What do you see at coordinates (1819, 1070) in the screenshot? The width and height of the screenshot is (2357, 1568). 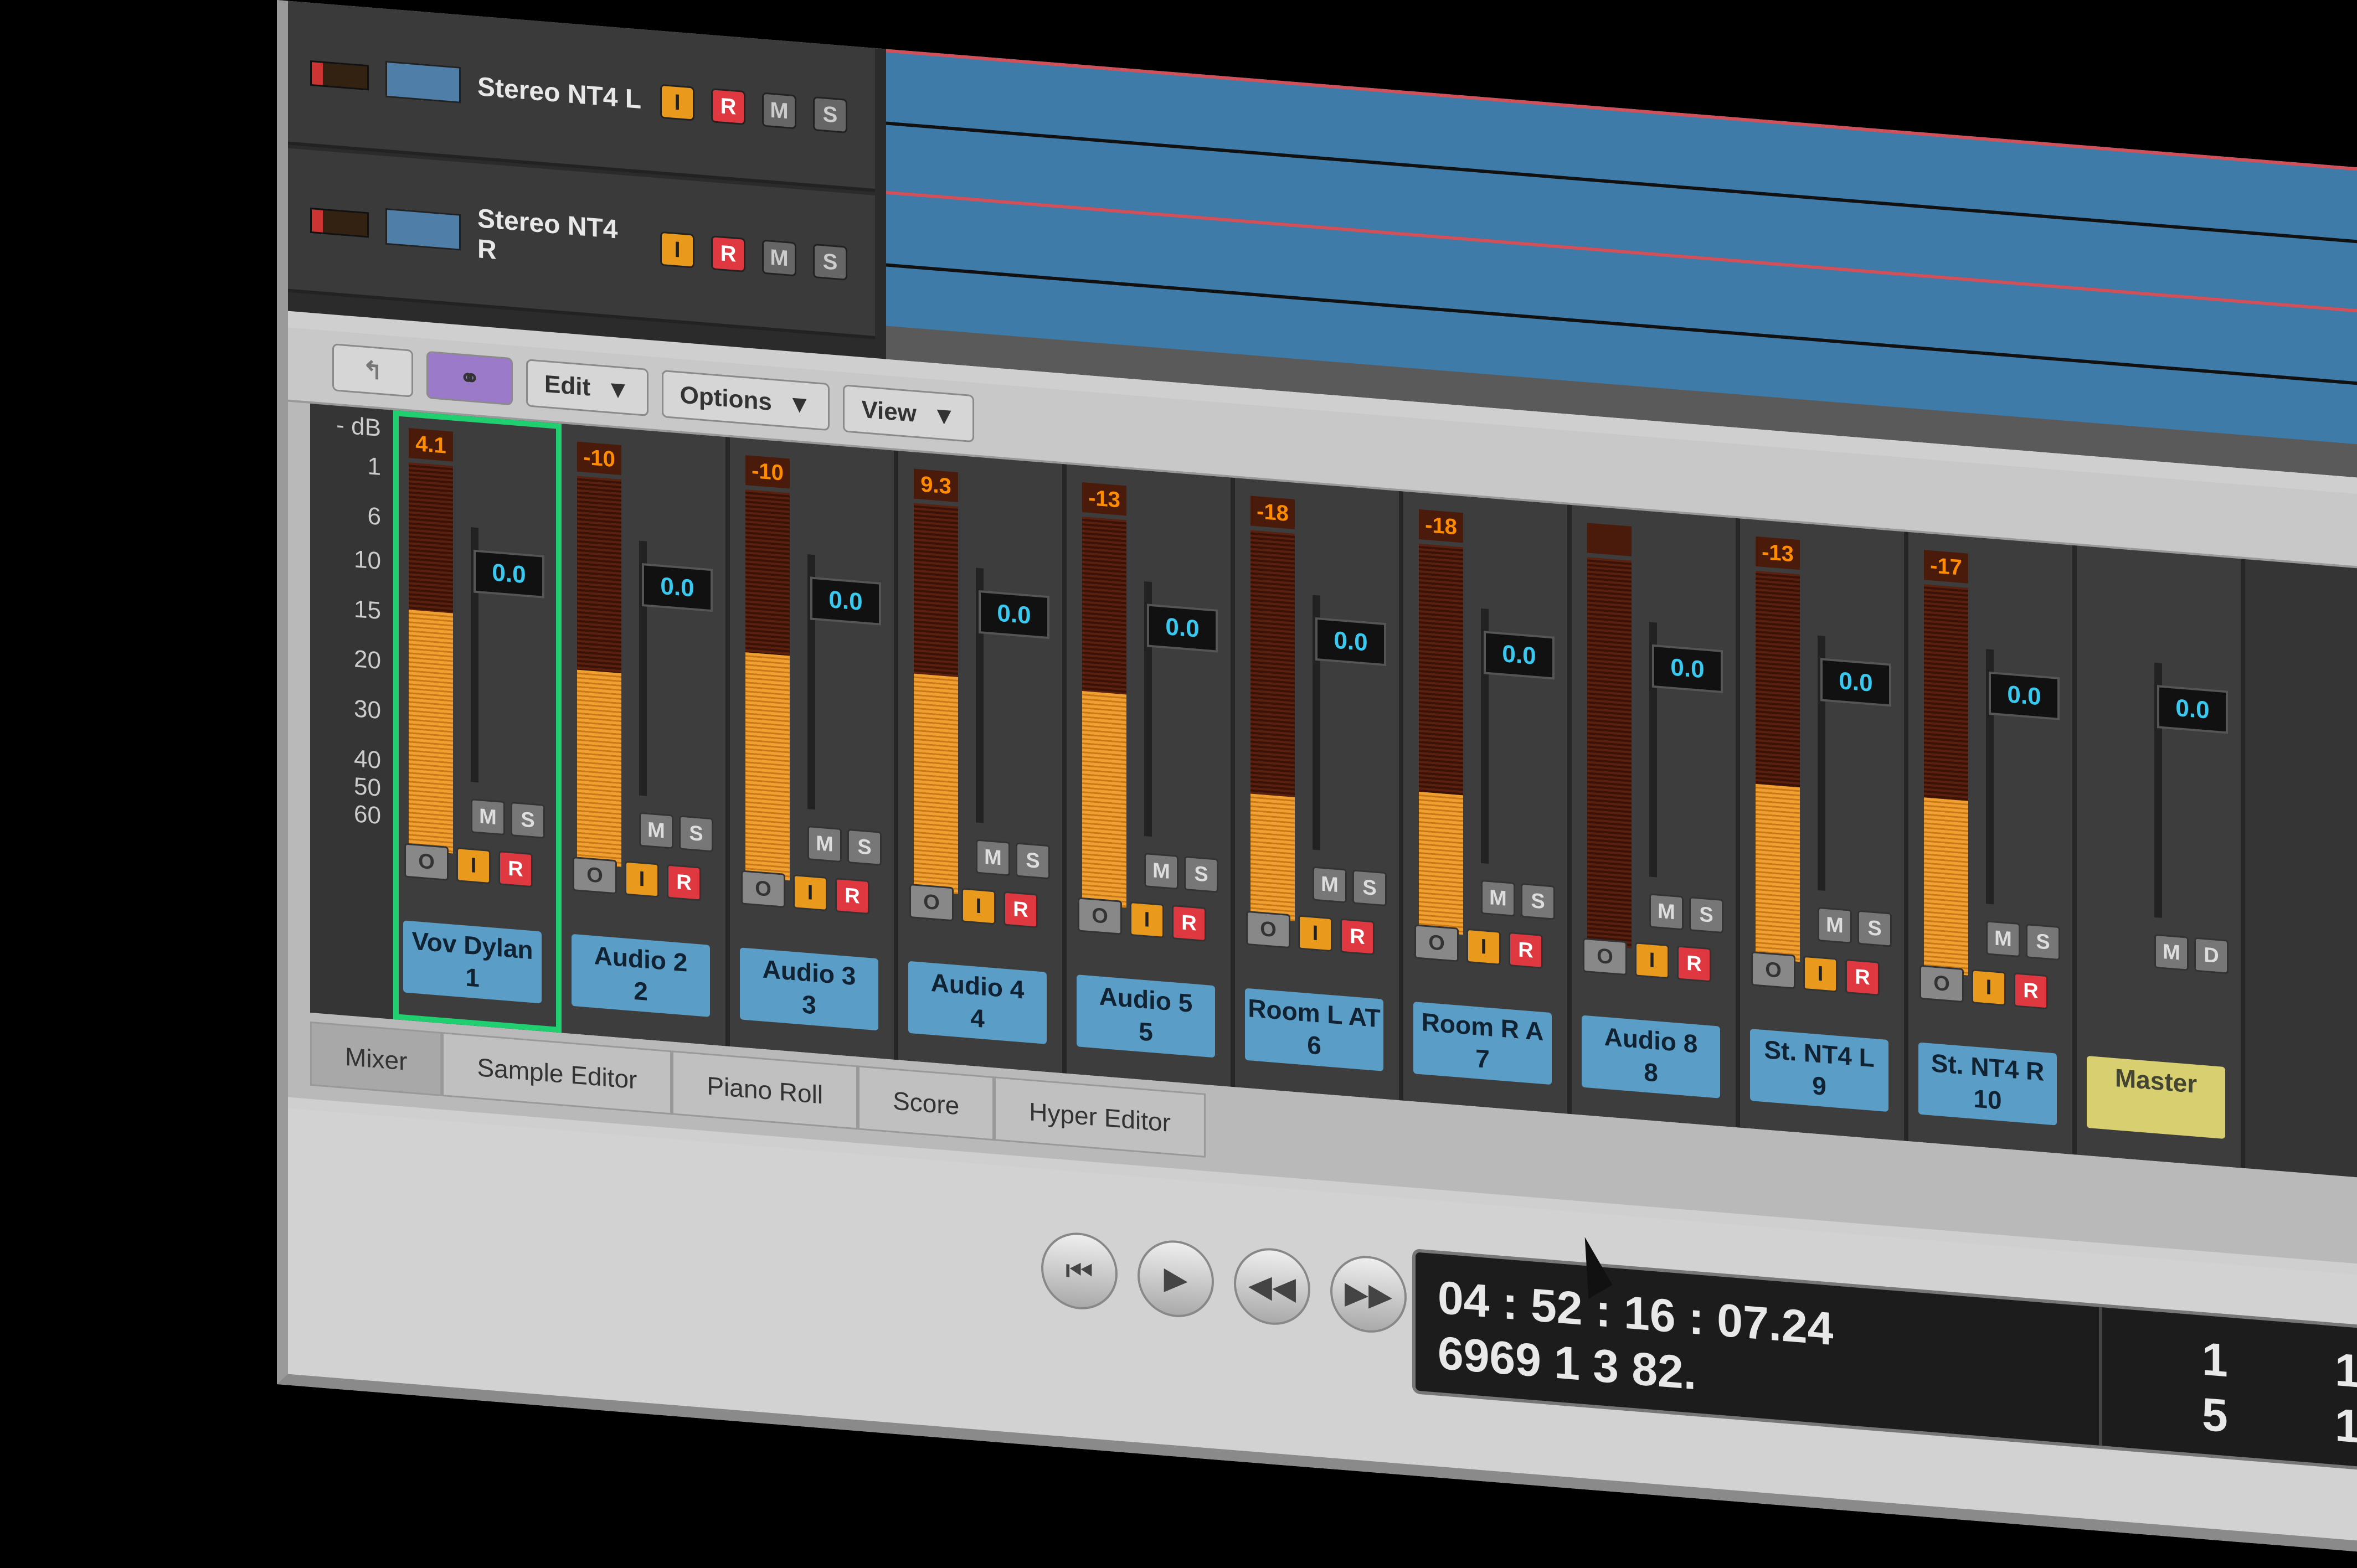 I see `channel-name: St. NT4 L 9` at bounding box center [1819, 1070].